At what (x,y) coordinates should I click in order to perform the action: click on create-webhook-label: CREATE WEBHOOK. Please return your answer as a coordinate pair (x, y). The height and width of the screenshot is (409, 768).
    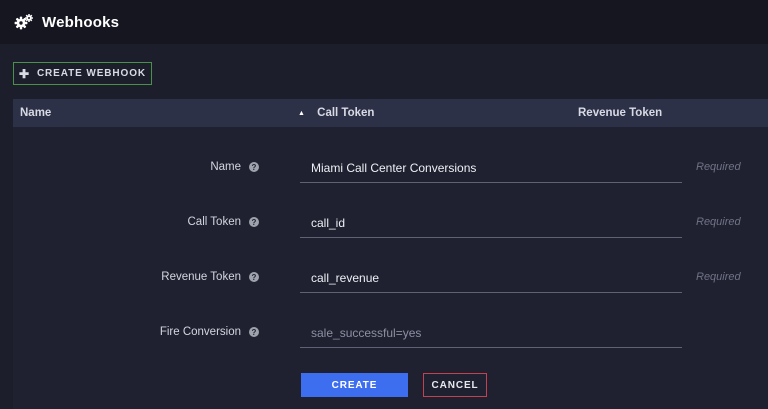
    Looking at the image, I should click on (91, 73).